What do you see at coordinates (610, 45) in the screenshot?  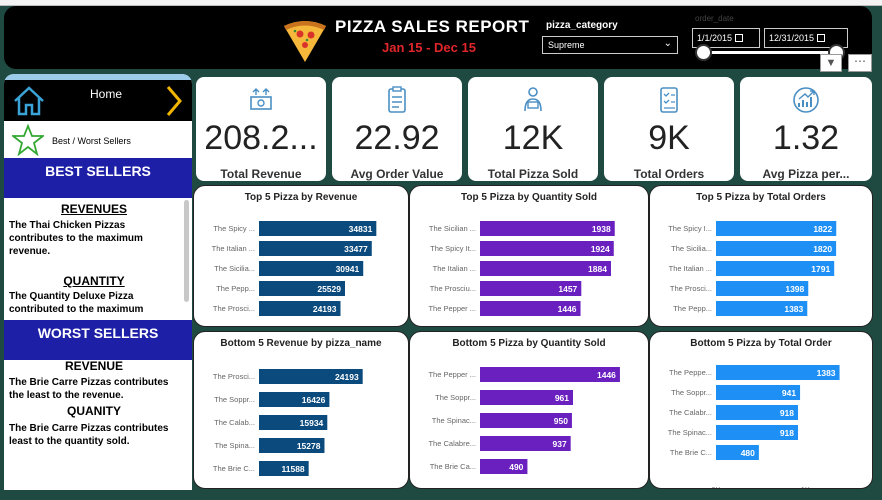 I see `category-filter-dropdown: Supreme ⌄` at bounding box center [610, 45].